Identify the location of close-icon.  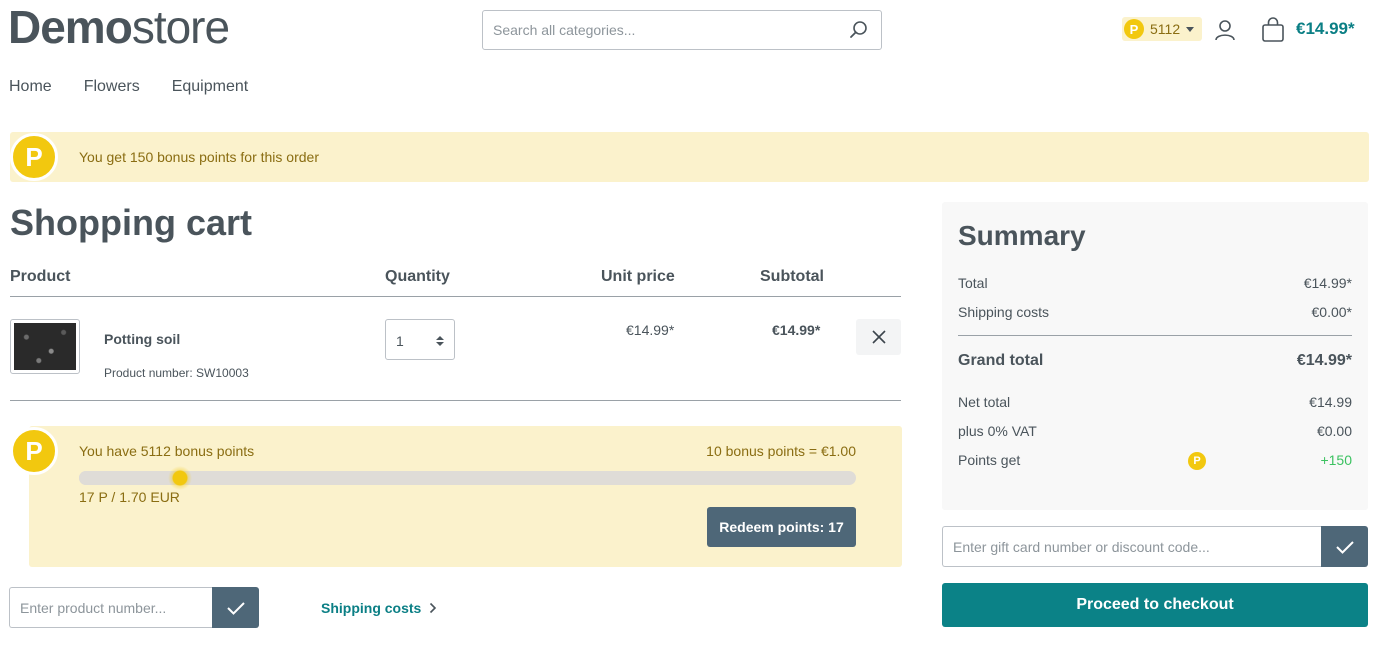
(878, 337).